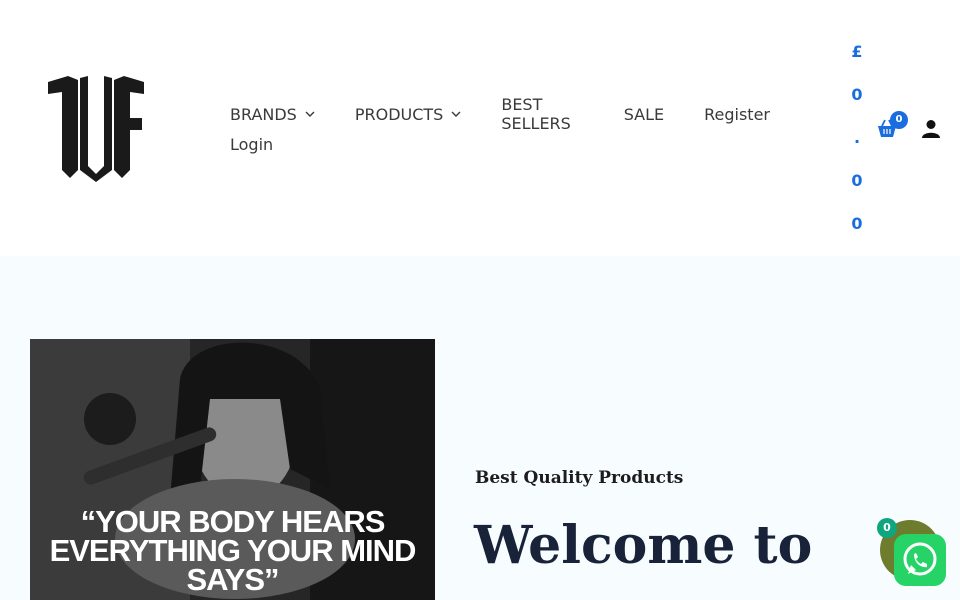 Image resolution: width=960 pixels, height=600 pixels. I want to click on cart-total-char: ., so click(857, 137).